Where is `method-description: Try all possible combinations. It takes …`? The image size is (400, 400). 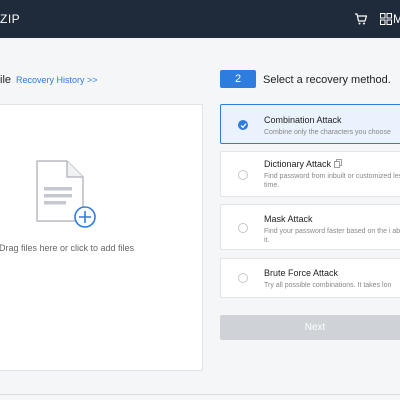
method-description: Try all possible combinations. It takes … is located at coordinates (328, 285).